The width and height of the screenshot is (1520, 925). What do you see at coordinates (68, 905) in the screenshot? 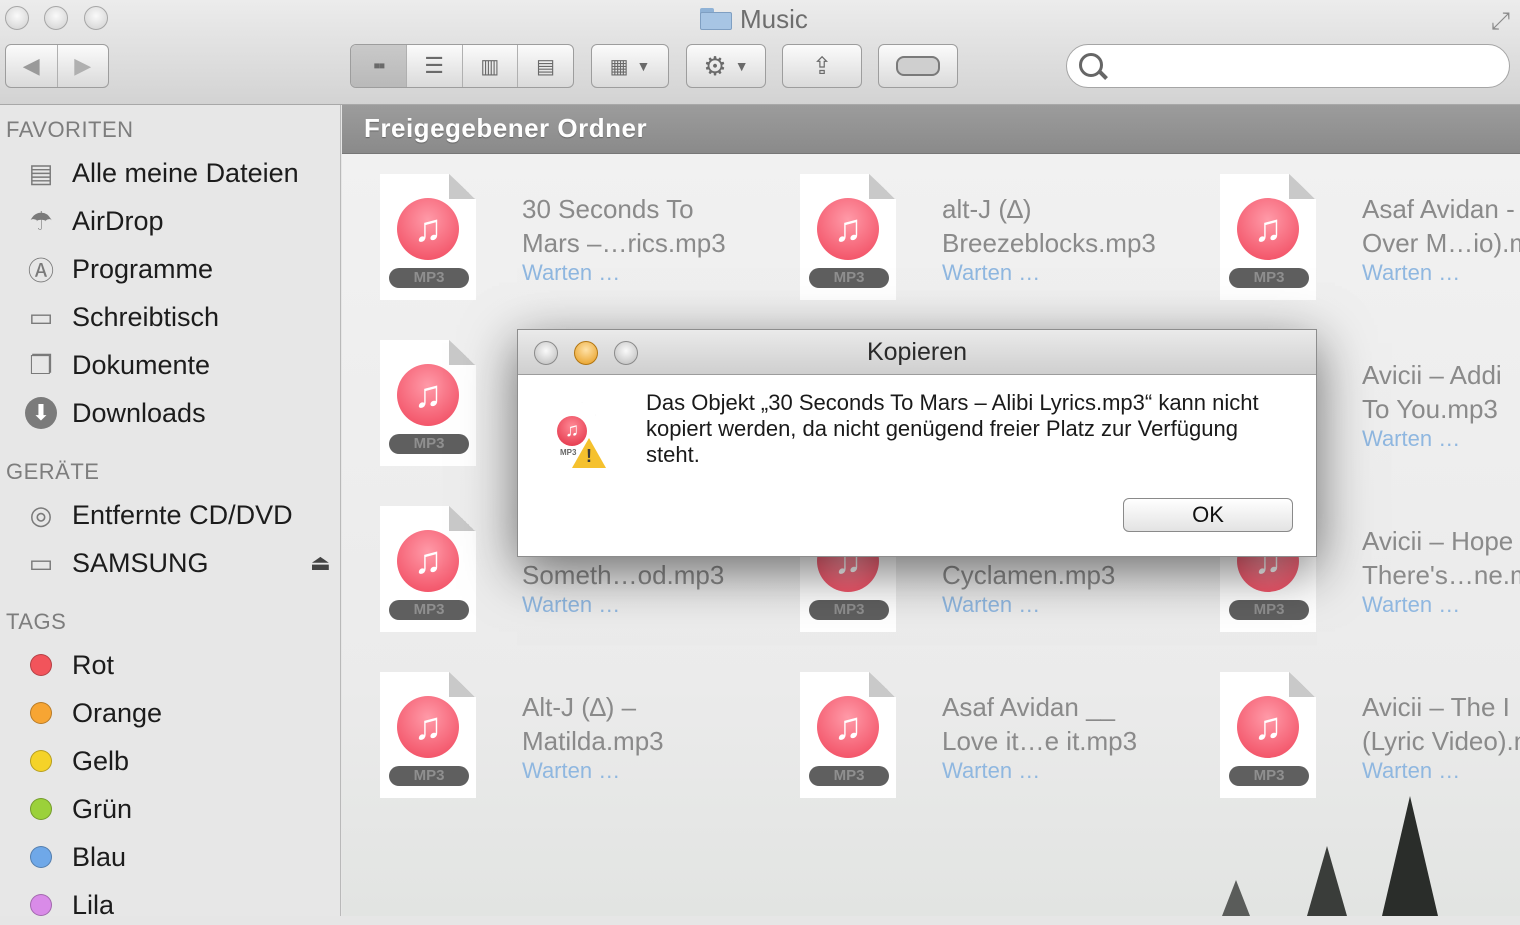
I see `sidebar-tag-purple: Lila` at bounding box center [68, 905].